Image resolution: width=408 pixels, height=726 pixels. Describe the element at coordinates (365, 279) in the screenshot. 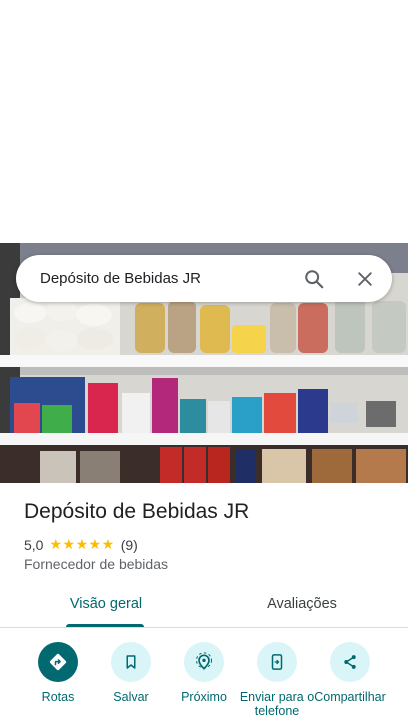

I see `close-icon` at that location.